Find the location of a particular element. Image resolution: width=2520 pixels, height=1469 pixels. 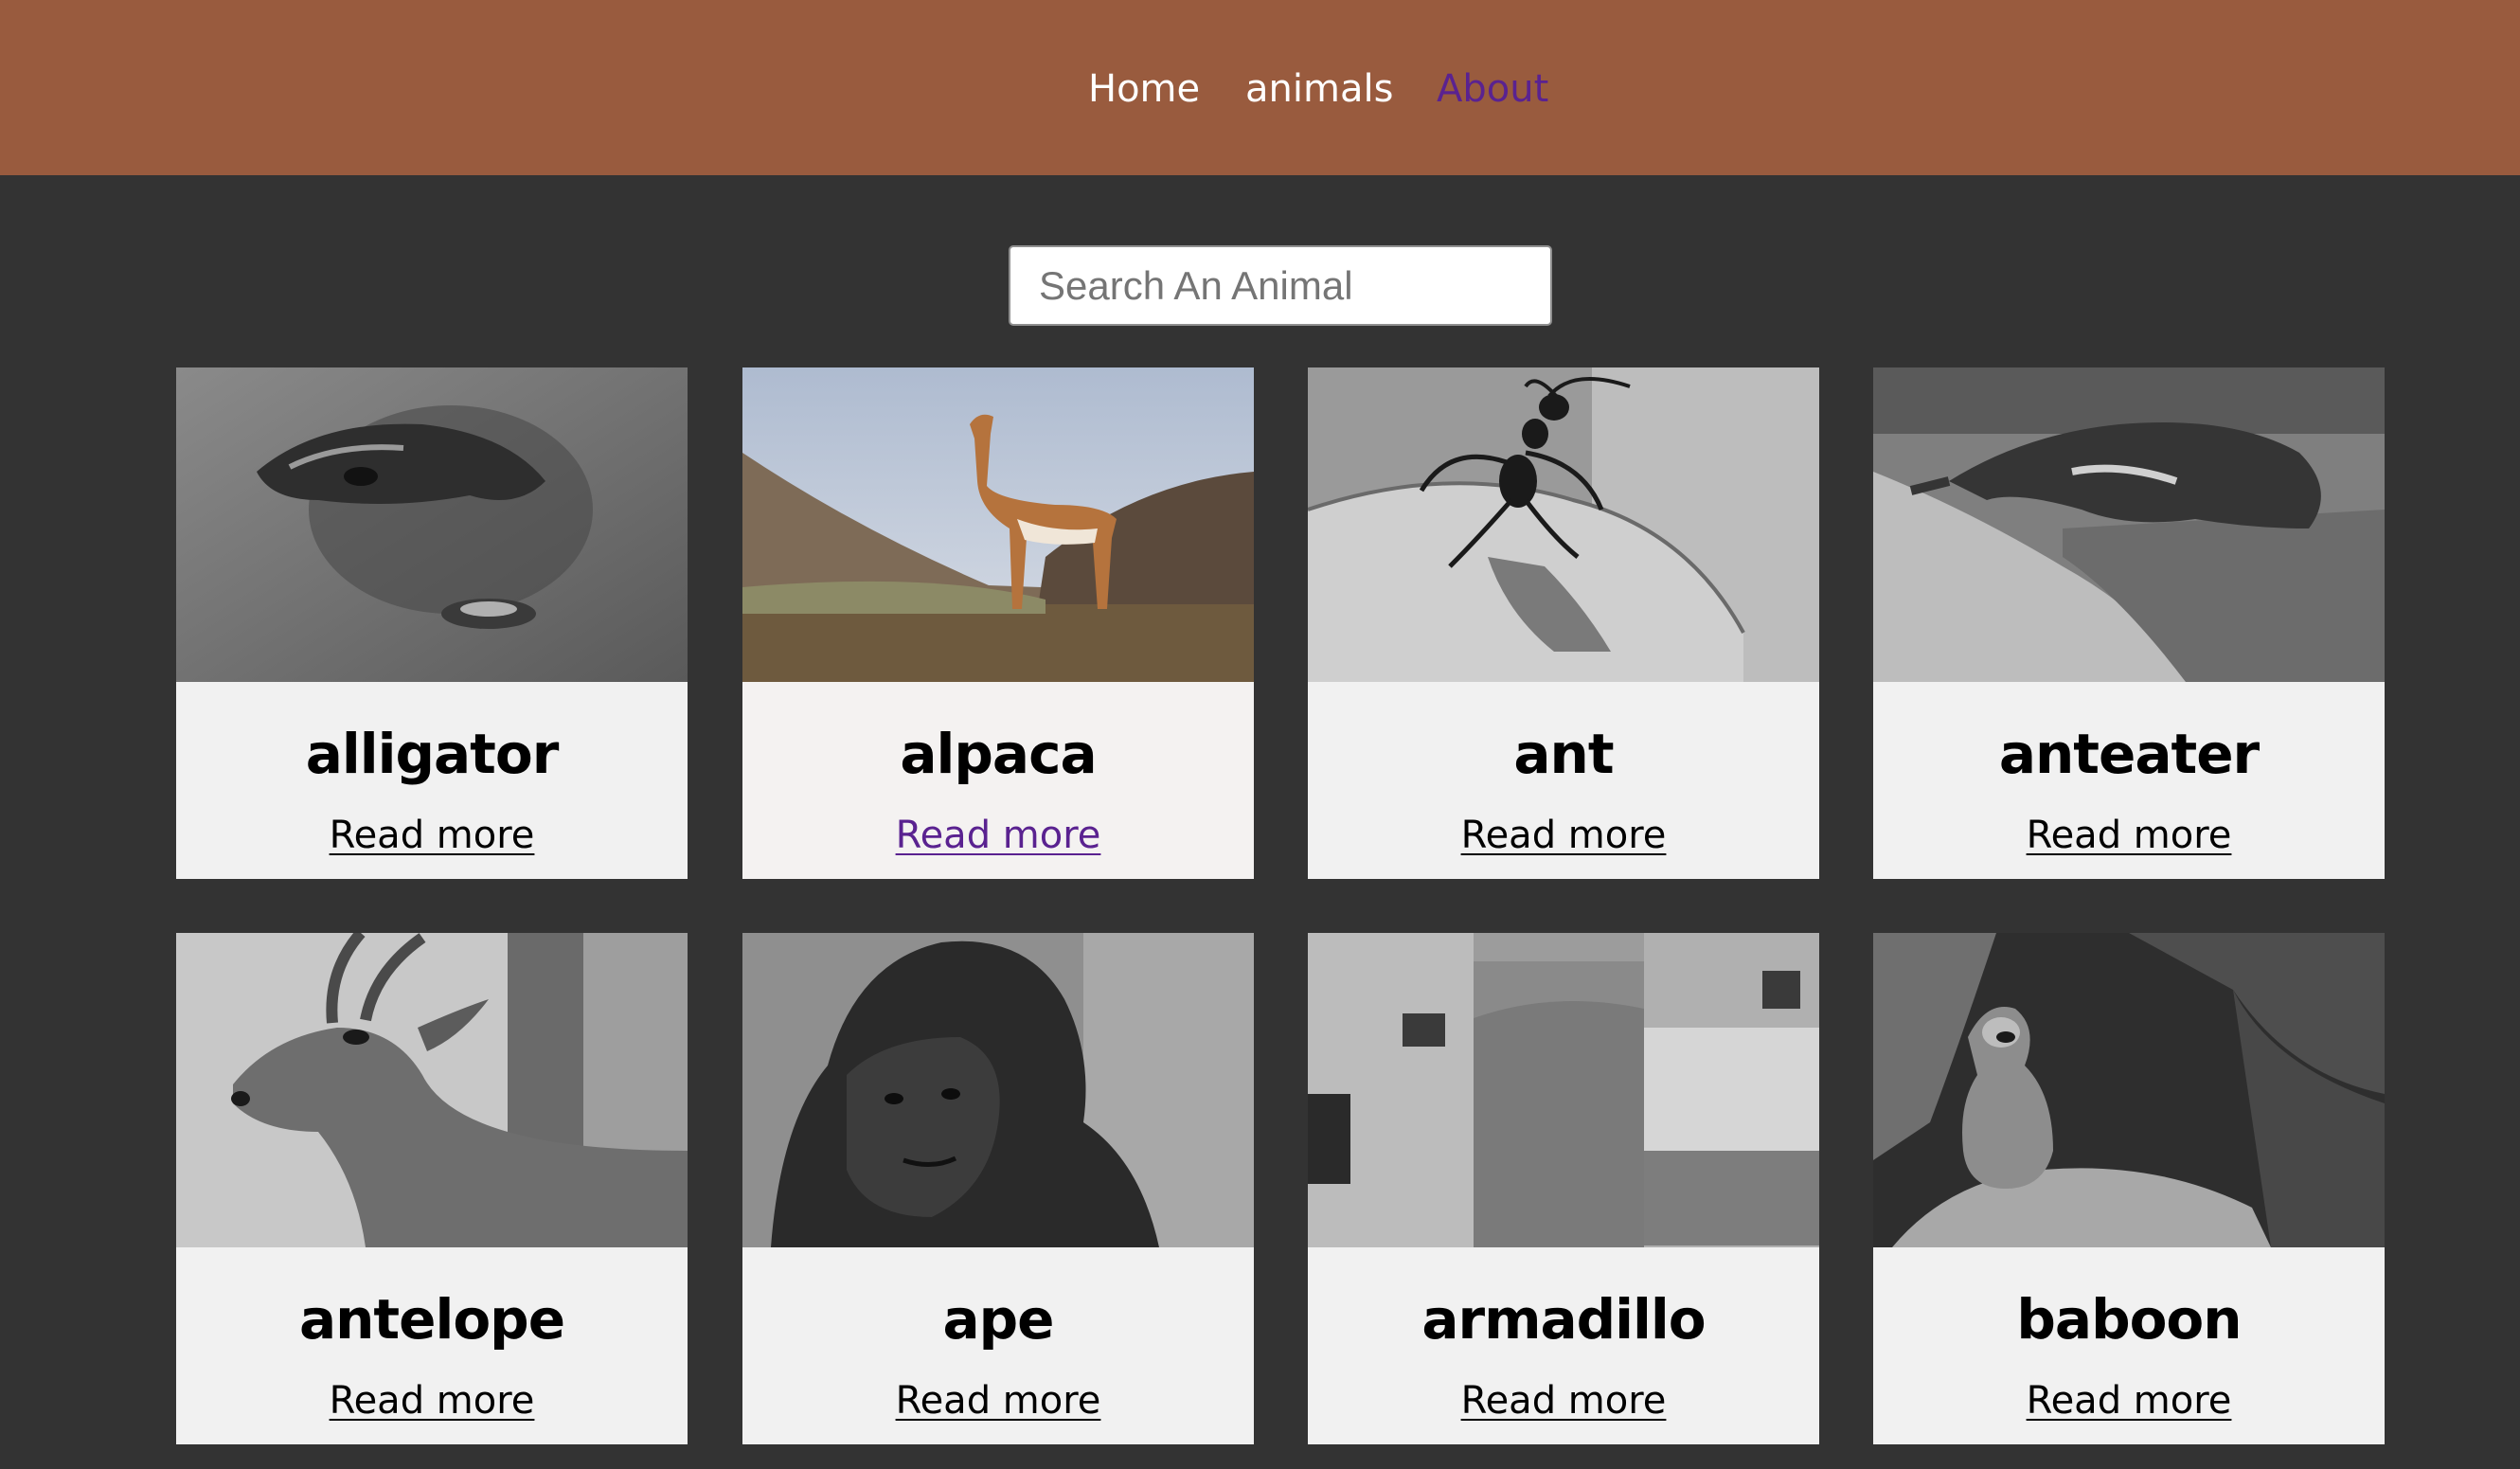

animal-card-alligator: alligator Read more is located at coordinates (432, 623).